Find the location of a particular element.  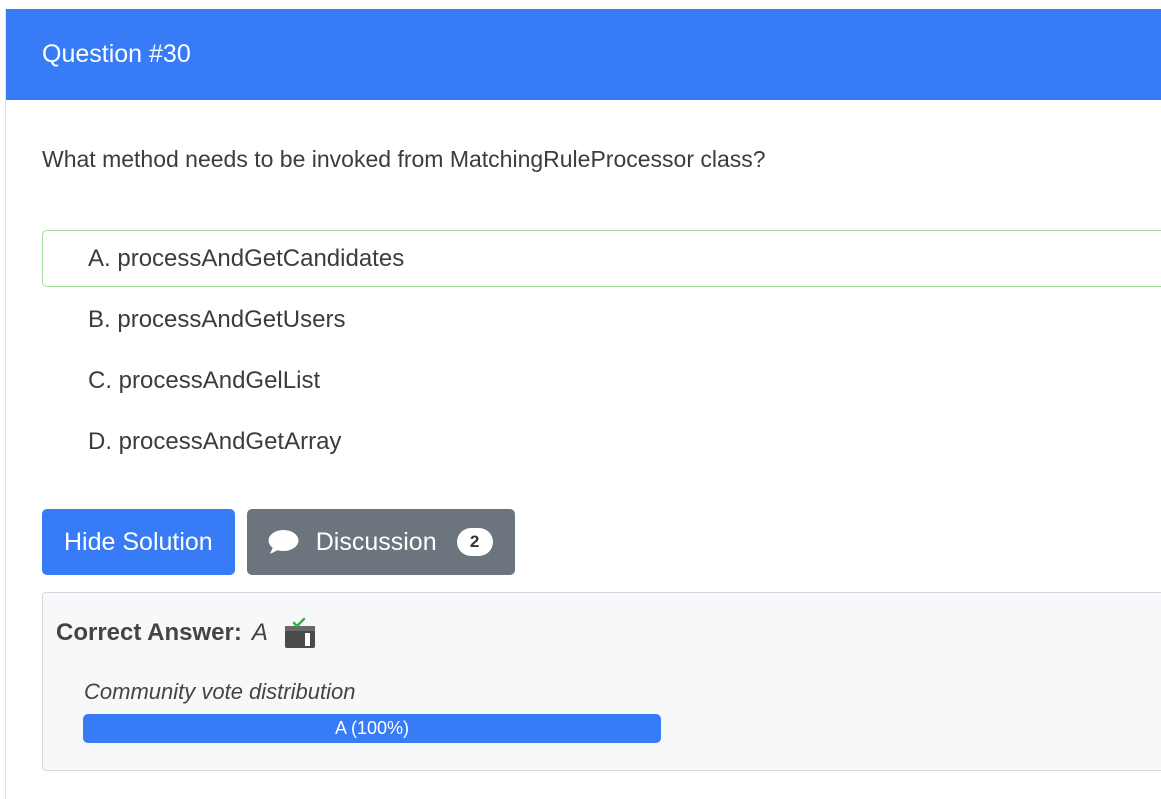

choice-letter: D. is located at coordinates (100, 441).